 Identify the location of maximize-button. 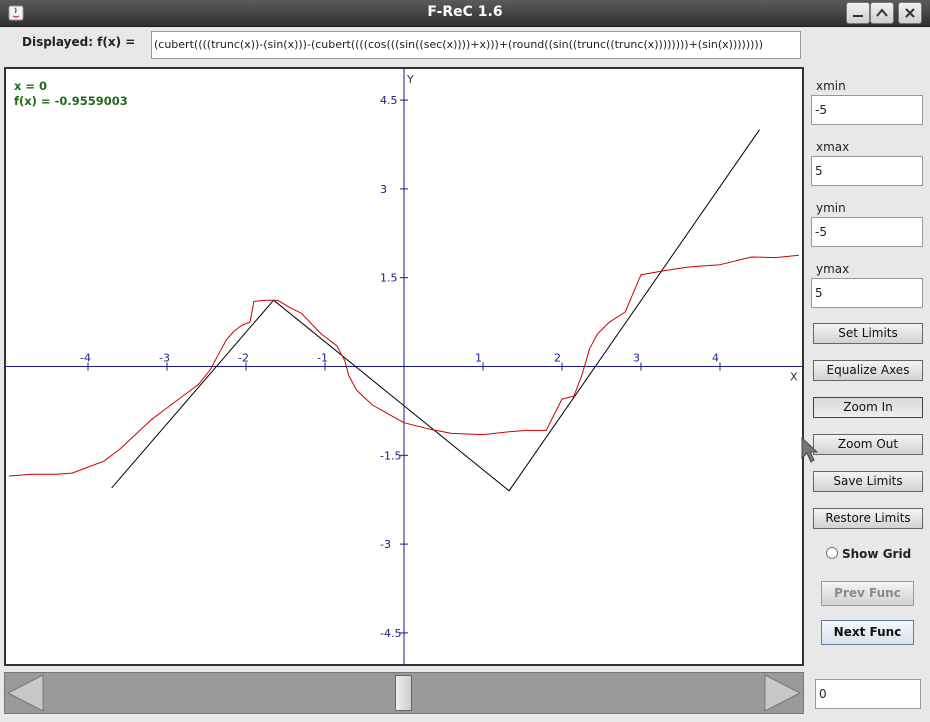
(882, 13).